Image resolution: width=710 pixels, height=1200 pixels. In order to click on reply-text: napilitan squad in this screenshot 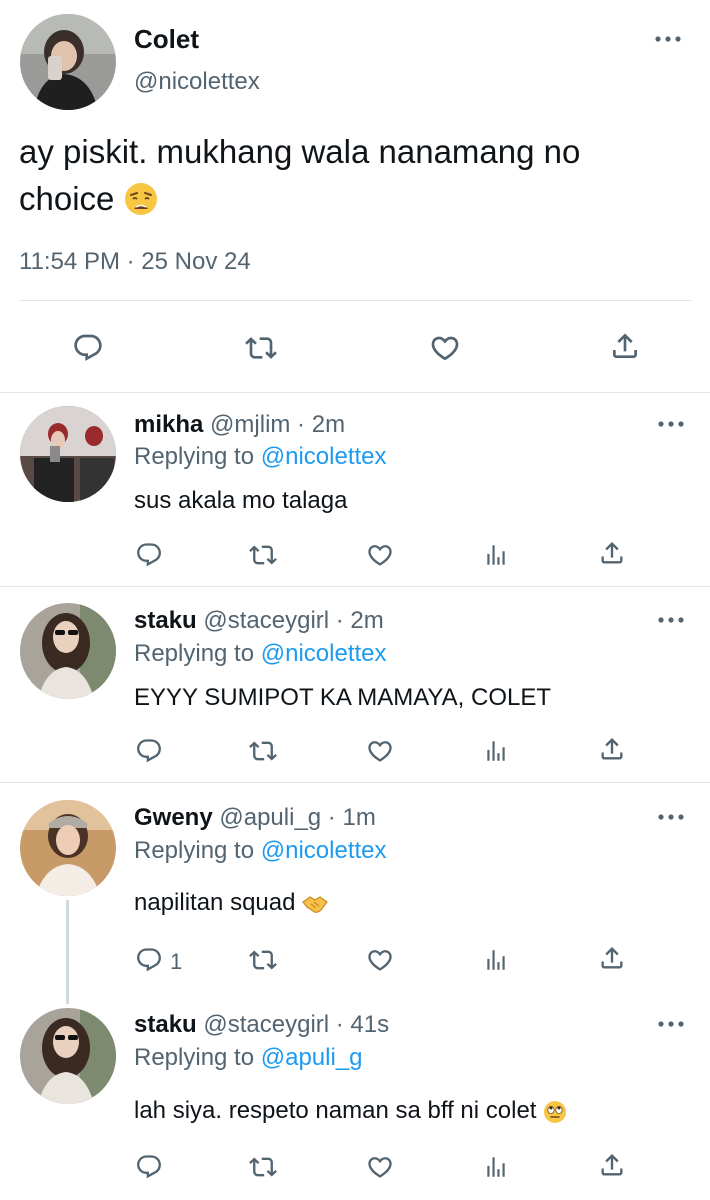, I will do `click(231, 903)`.